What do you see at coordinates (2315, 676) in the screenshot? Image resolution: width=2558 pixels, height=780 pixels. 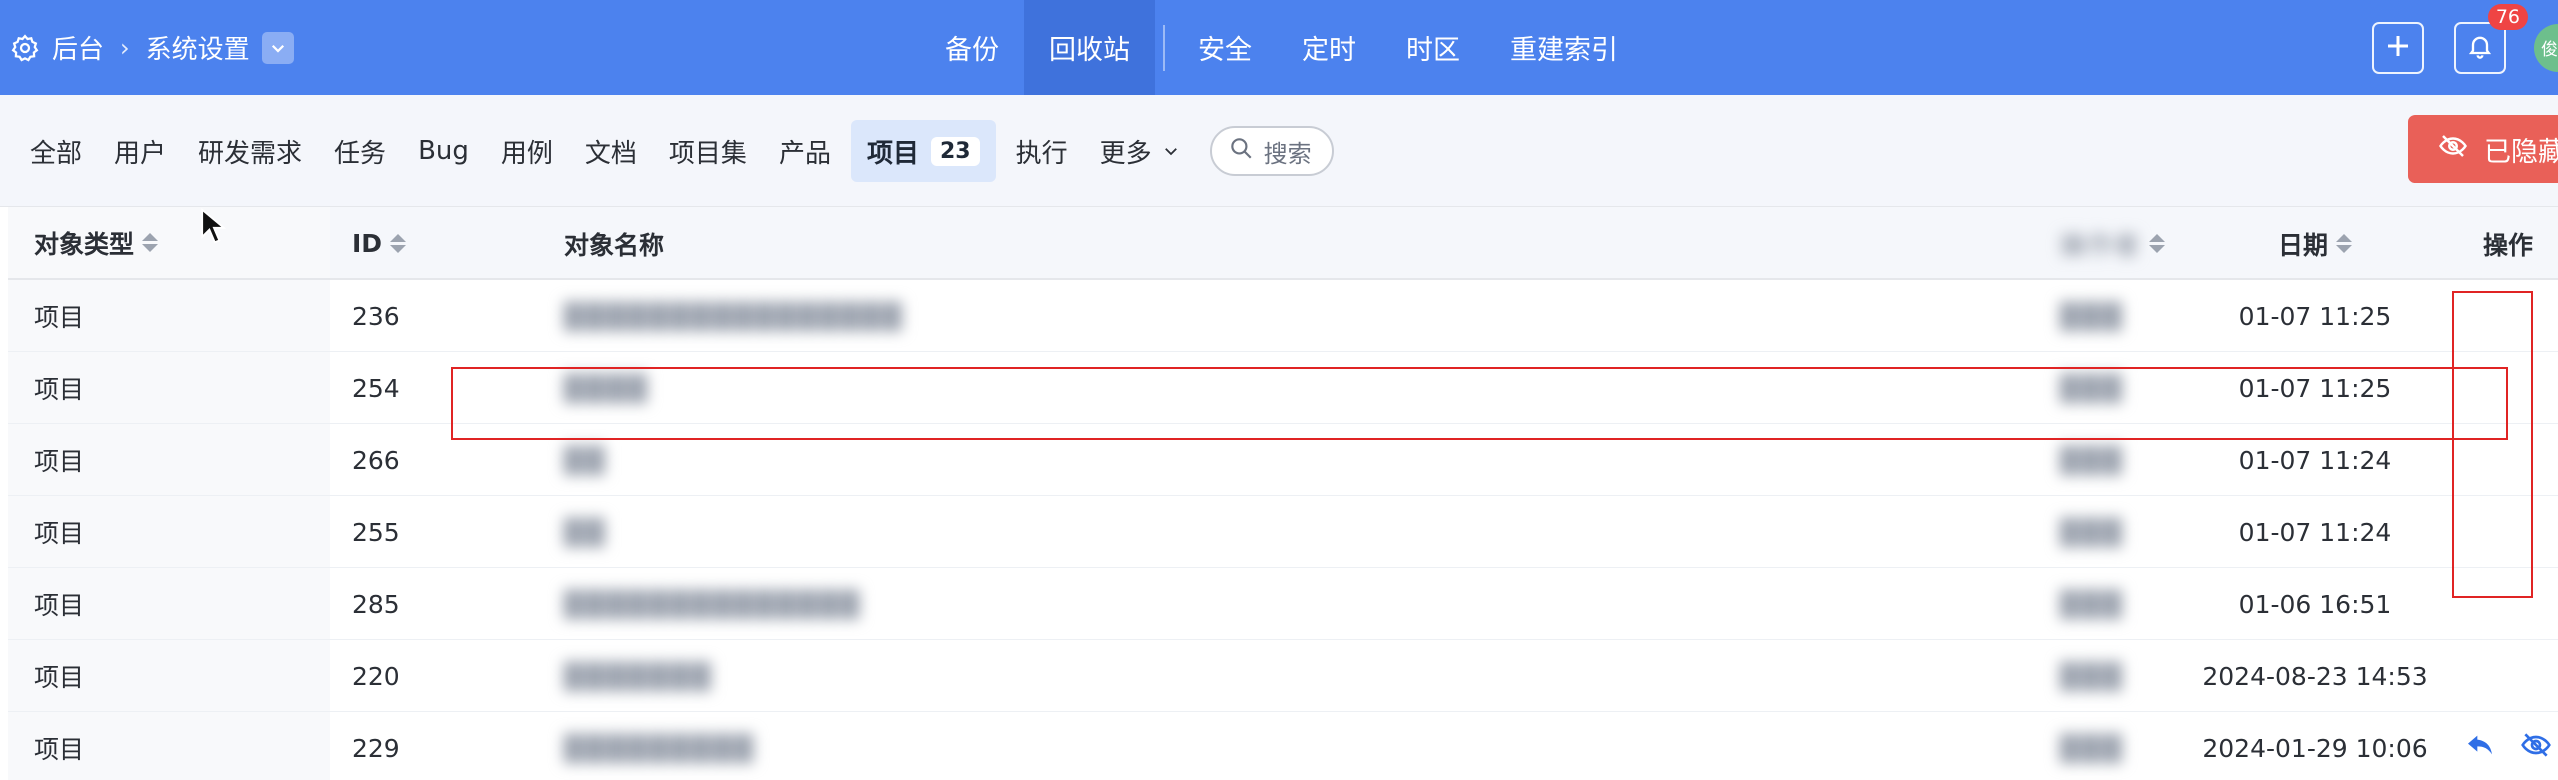 I see `cell-date: 2024-08-23 14:53` at bounding box center [2315, 676].